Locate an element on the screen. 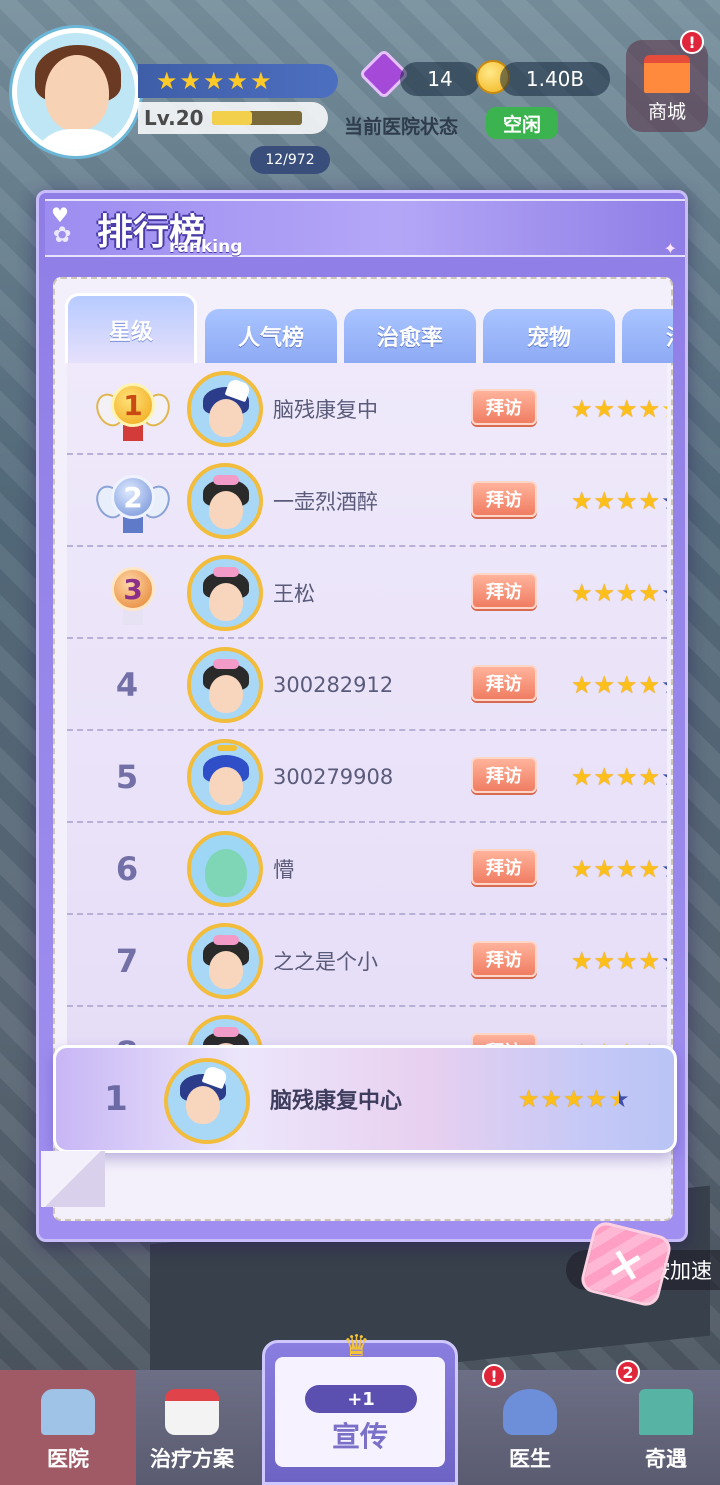  tab-star-level: 星级 is located at coordinates (131, 328).